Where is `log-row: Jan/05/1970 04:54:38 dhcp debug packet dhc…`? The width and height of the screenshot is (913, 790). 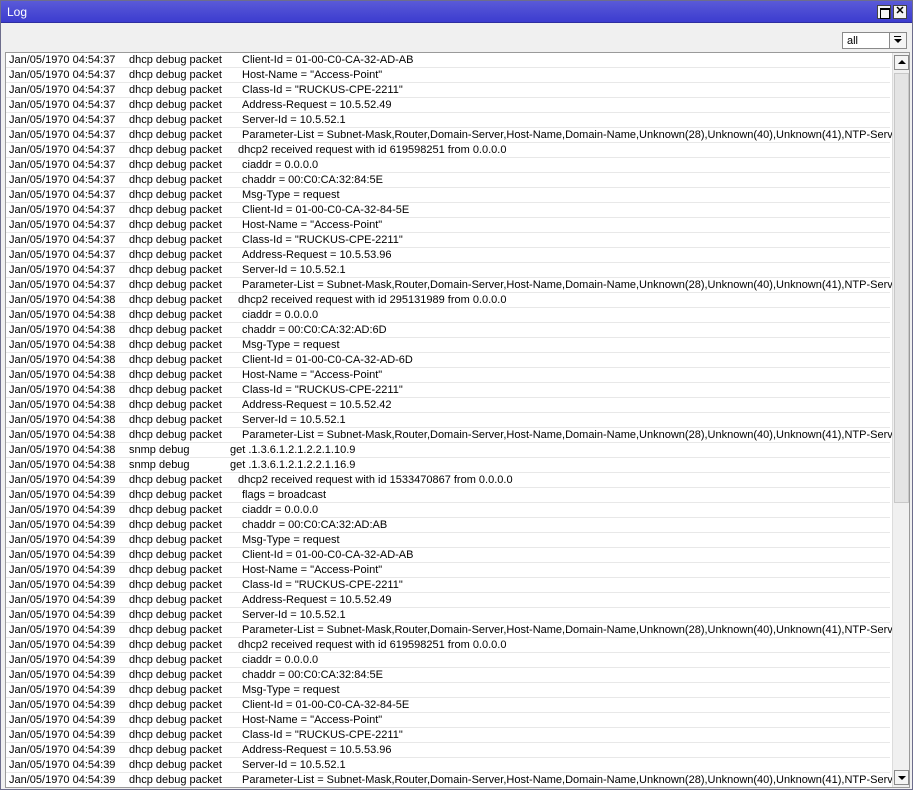 log-row: Jan/05/1970 04:54:38 dhcp debug packet dhc… is located at coordinates (448, 300).